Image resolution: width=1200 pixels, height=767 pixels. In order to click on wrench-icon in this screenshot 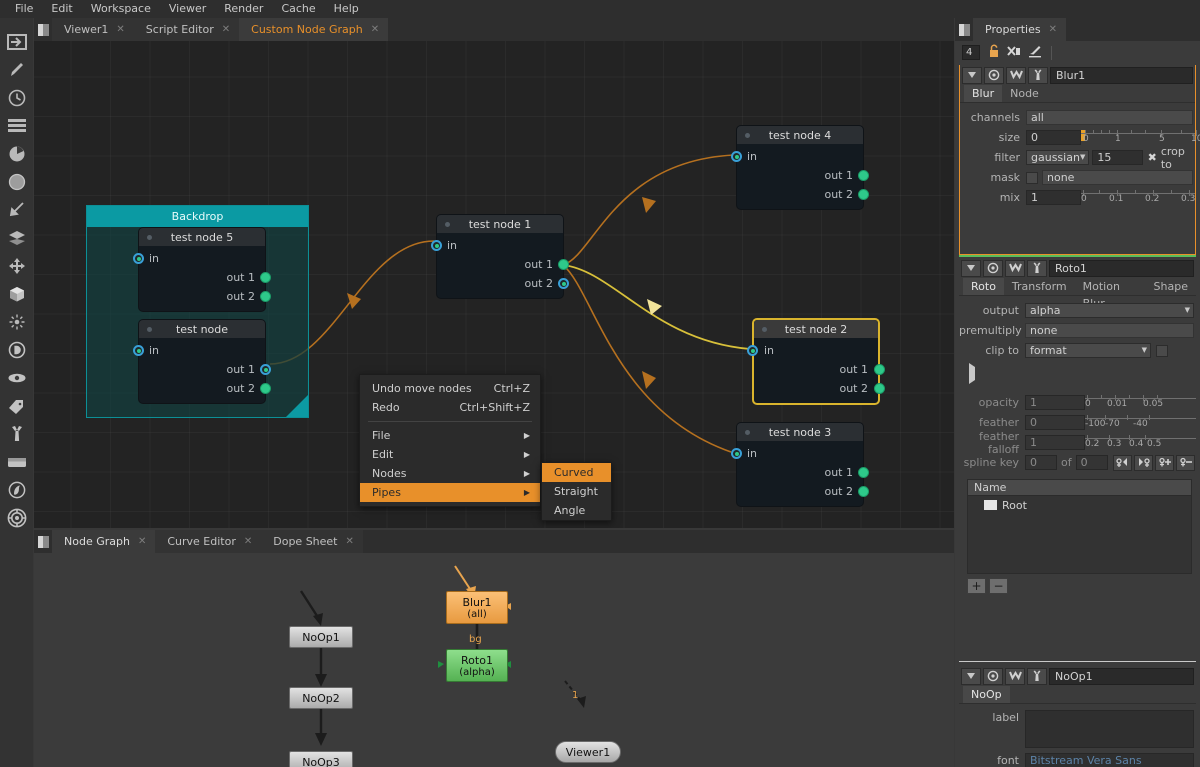, I will do `click(1037, 268)`.